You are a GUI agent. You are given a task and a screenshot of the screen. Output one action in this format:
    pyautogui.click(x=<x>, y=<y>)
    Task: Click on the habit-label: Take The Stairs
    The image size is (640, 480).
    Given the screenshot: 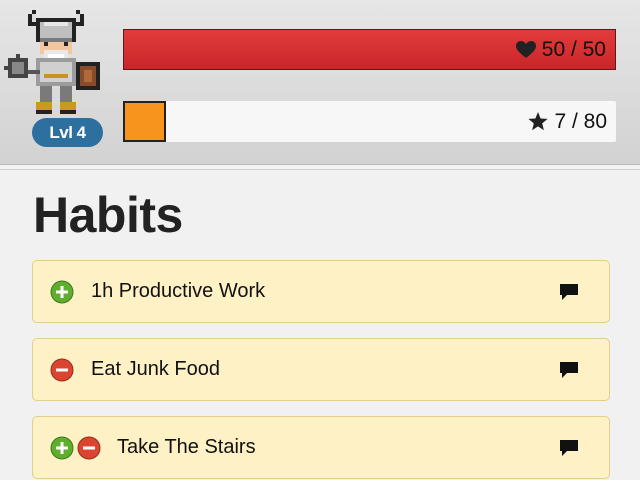 What is the action you would take?
    pyautogui.click(x=186, y=447)
    